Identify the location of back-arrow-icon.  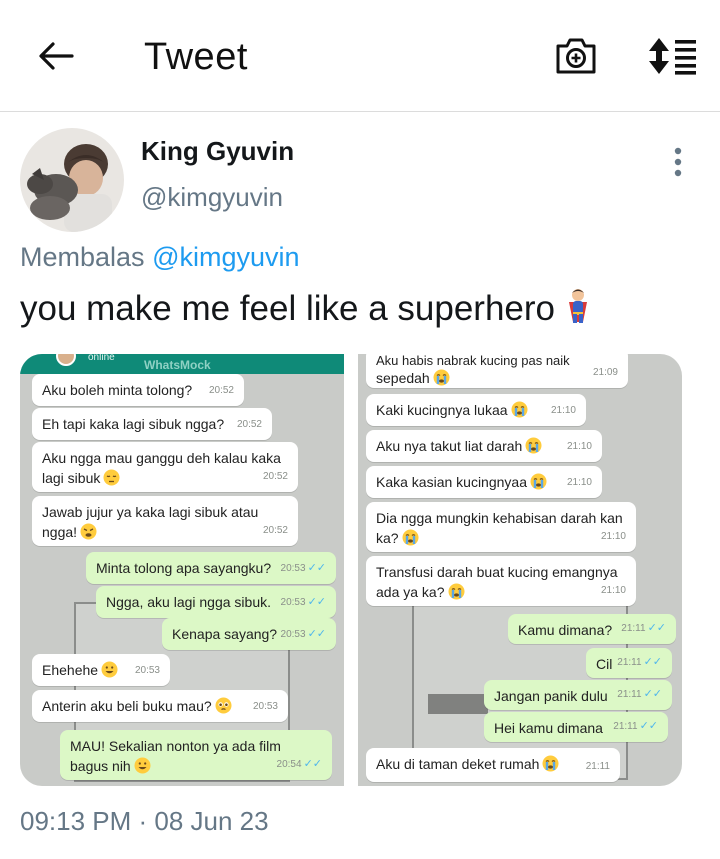
(56, 56).